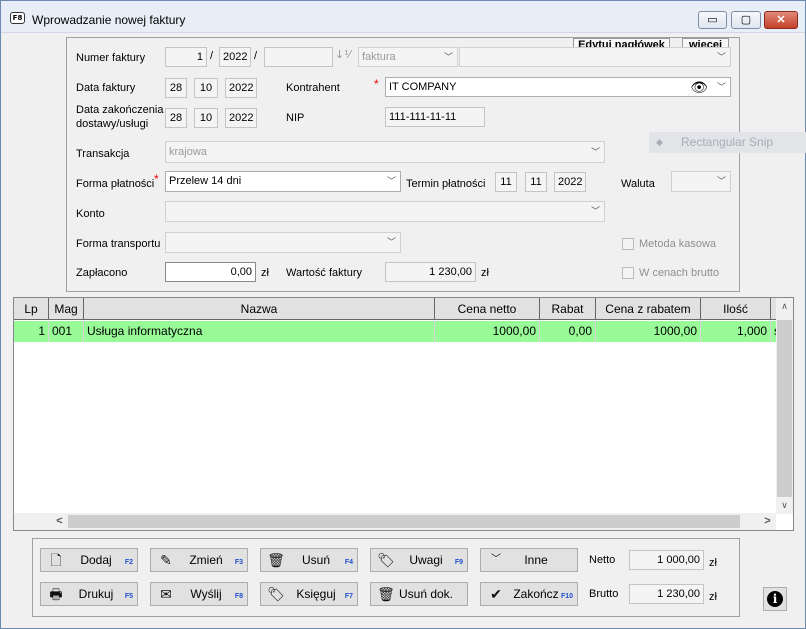  Describe the element at coordinates (379, 57) in the screenshot. I see `document-type-value: faktura` at that location.